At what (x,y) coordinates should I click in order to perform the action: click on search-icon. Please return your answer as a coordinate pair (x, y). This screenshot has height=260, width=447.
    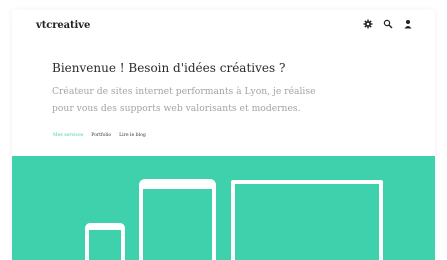
    Looking at the image, I should click on (388, 24).